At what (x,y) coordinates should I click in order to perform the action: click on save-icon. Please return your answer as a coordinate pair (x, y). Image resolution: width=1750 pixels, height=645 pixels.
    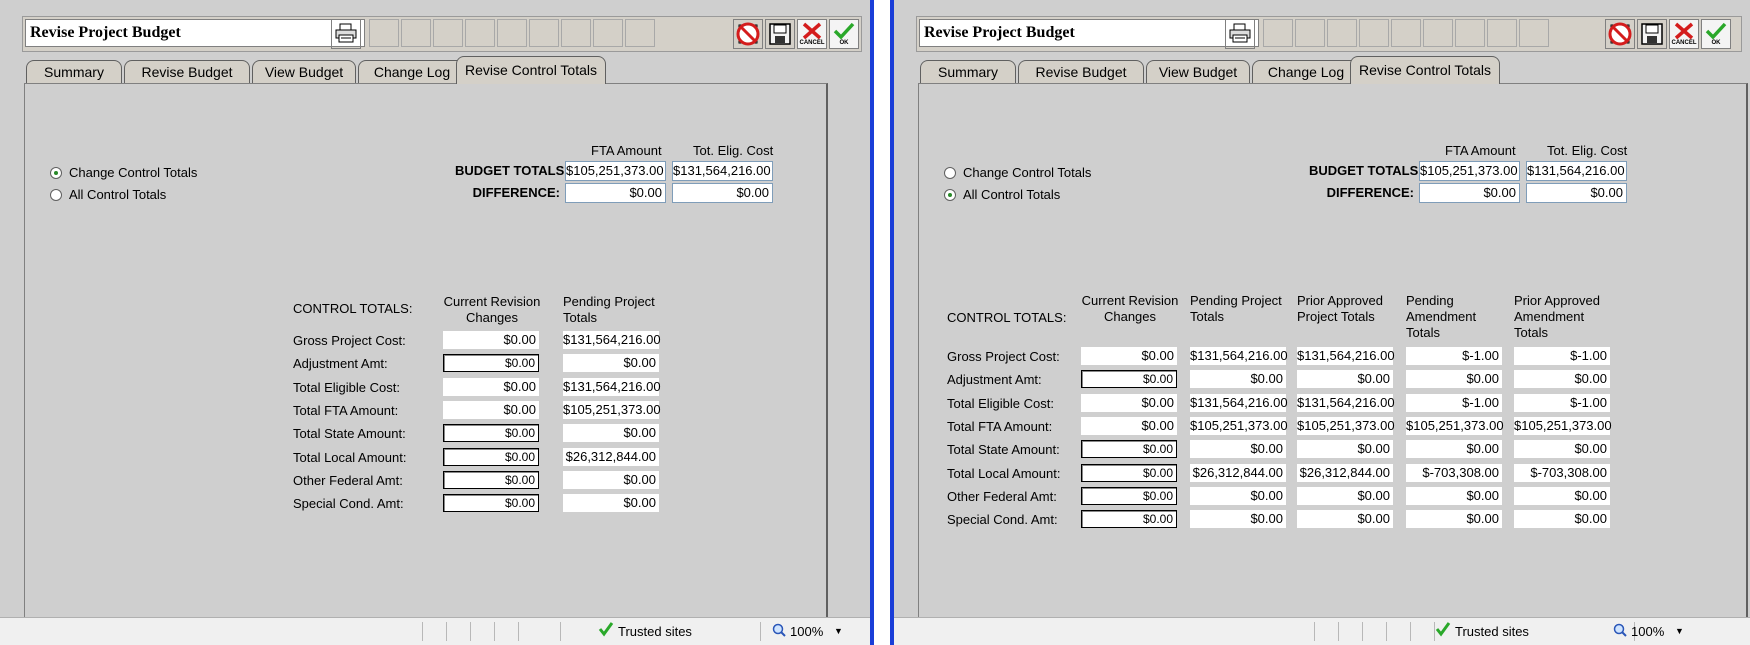
    Looking at the image, I should click on (1652, 34).